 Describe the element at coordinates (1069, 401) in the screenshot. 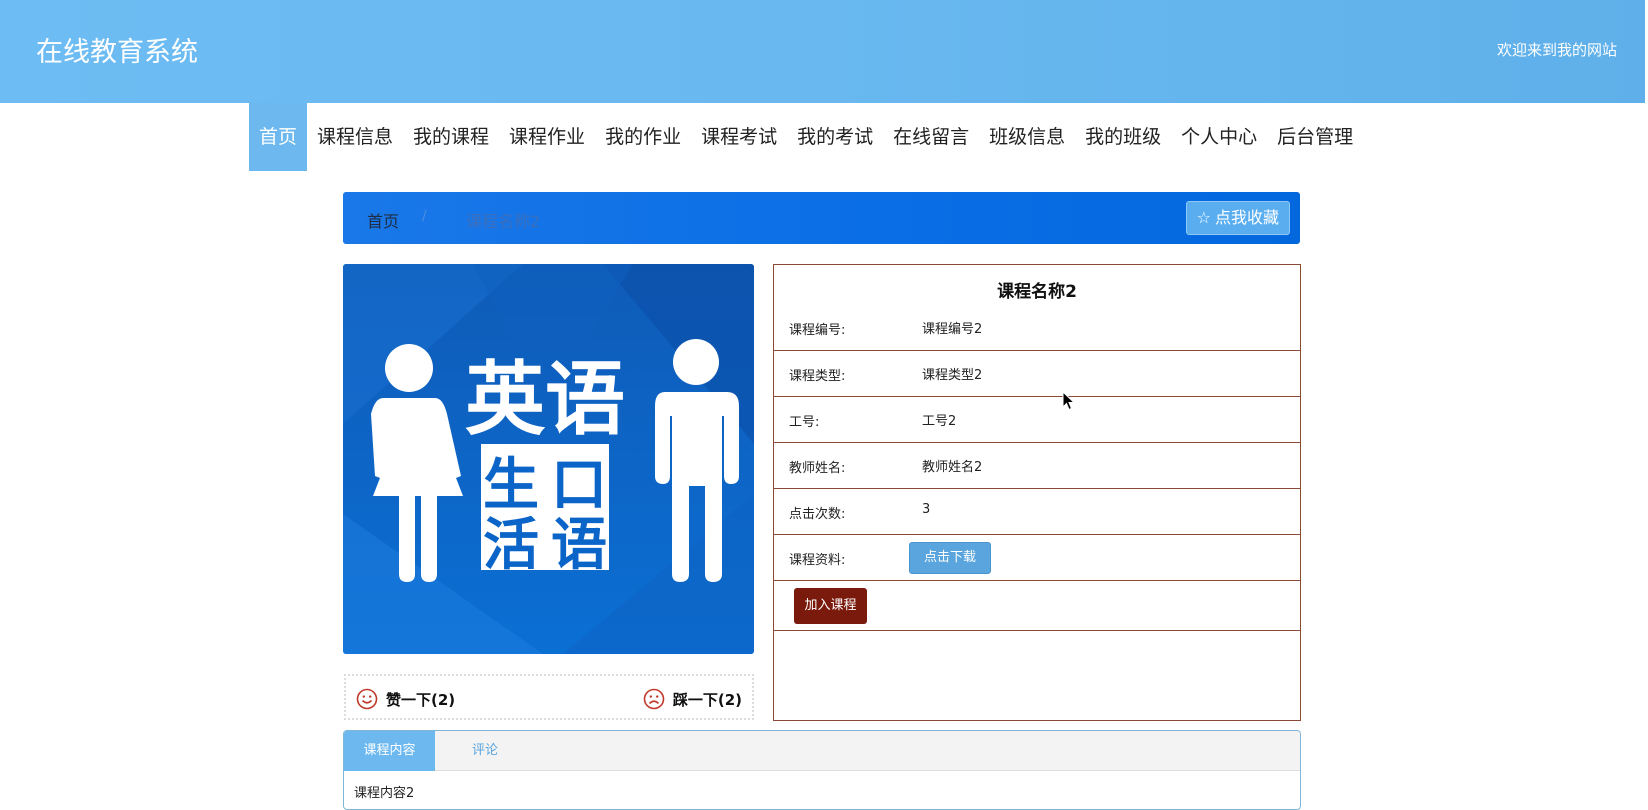

I see `mouse-cursor-icon` at that location.